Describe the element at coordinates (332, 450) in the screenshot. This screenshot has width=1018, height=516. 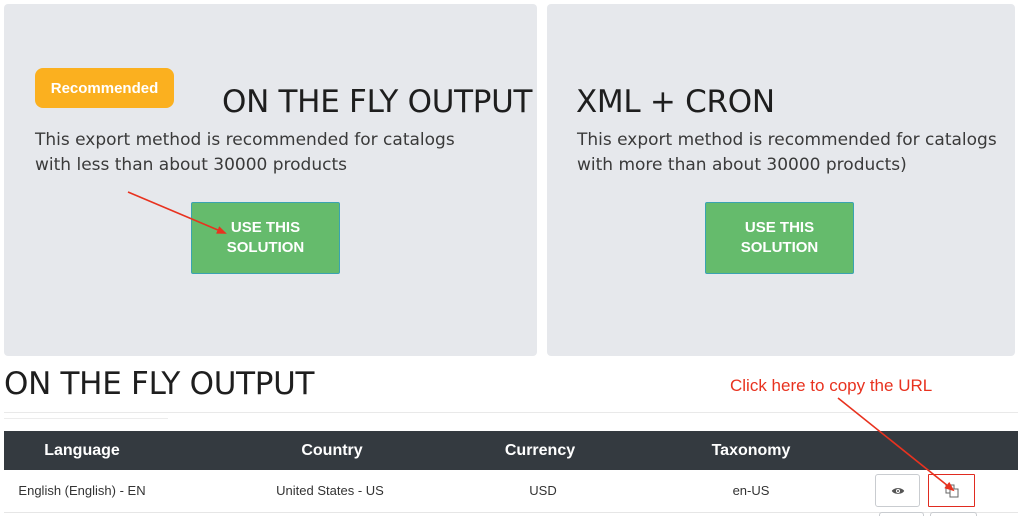
I see `column-header-country: Country` at that location.